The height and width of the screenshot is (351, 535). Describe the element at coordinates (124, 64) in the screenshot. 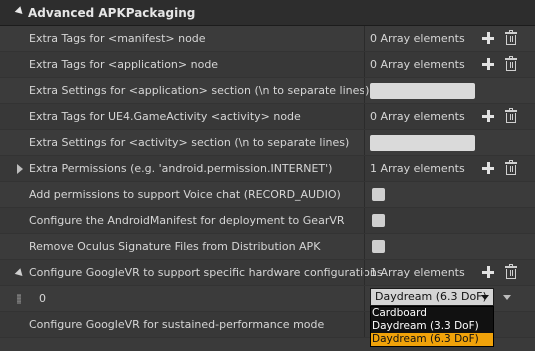

I see `property-label: Extra Tags for <application> node` at that location.